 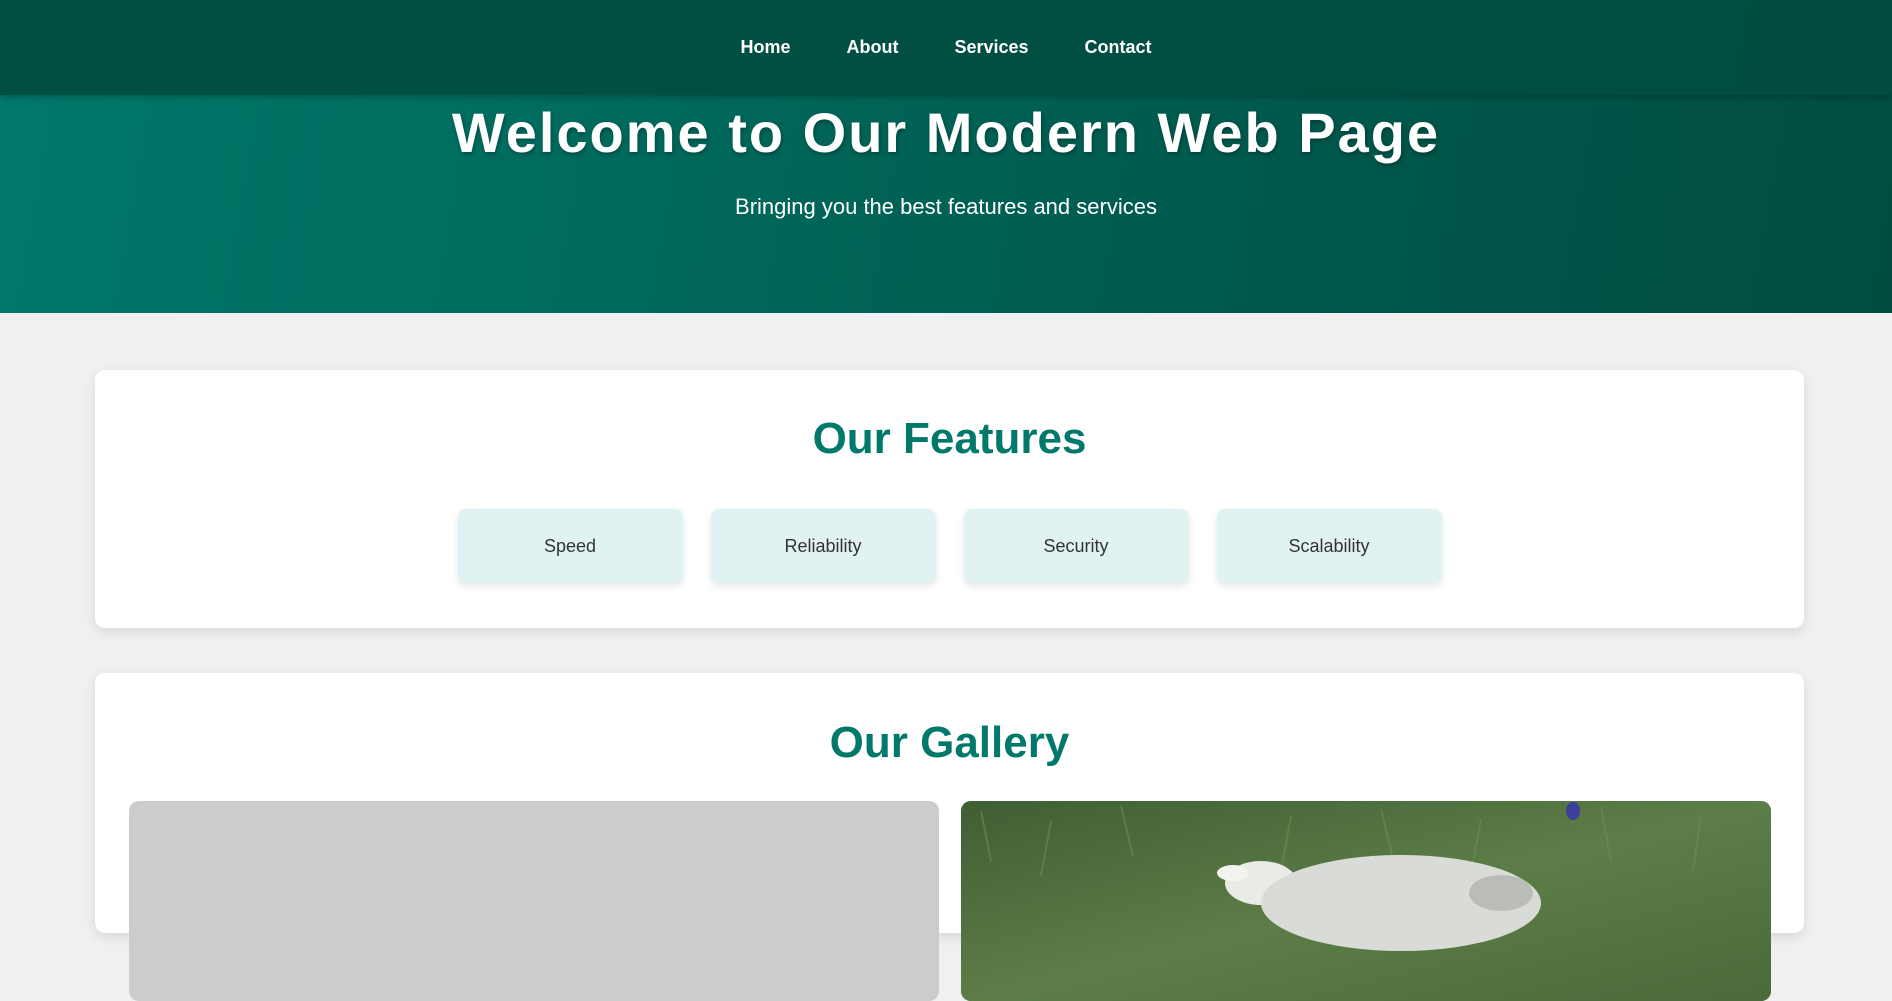 I want to click on features-title: Our Features, so click(x=949, y=438).